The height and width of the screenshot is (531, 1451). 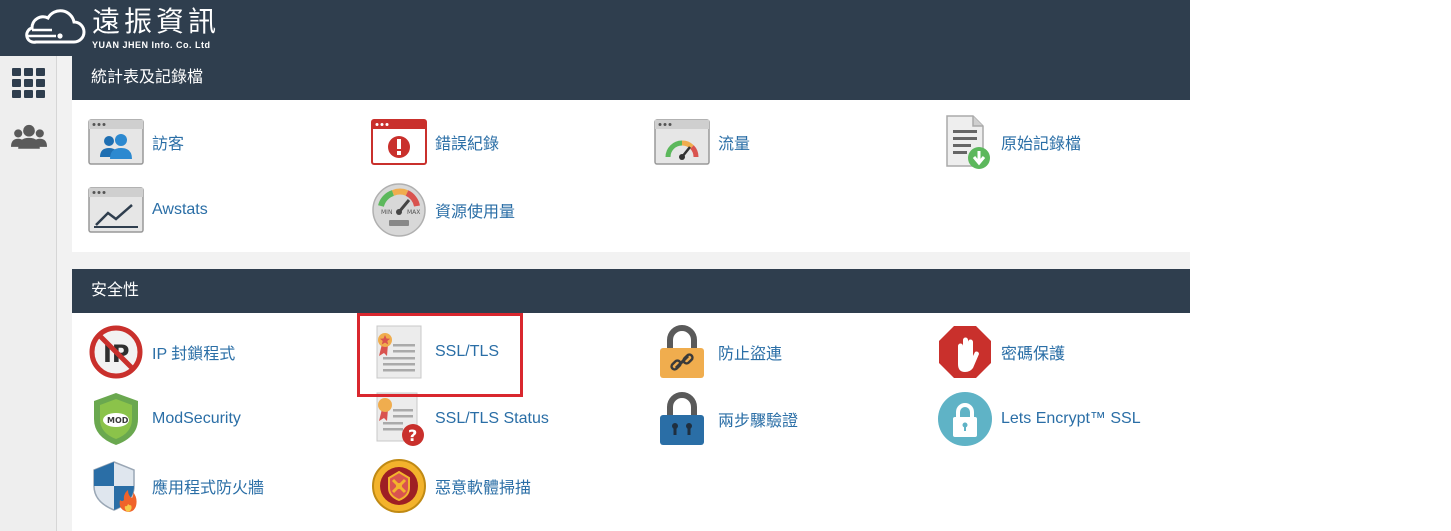 I want to click on grid-icon, so click(x=28, y=83).